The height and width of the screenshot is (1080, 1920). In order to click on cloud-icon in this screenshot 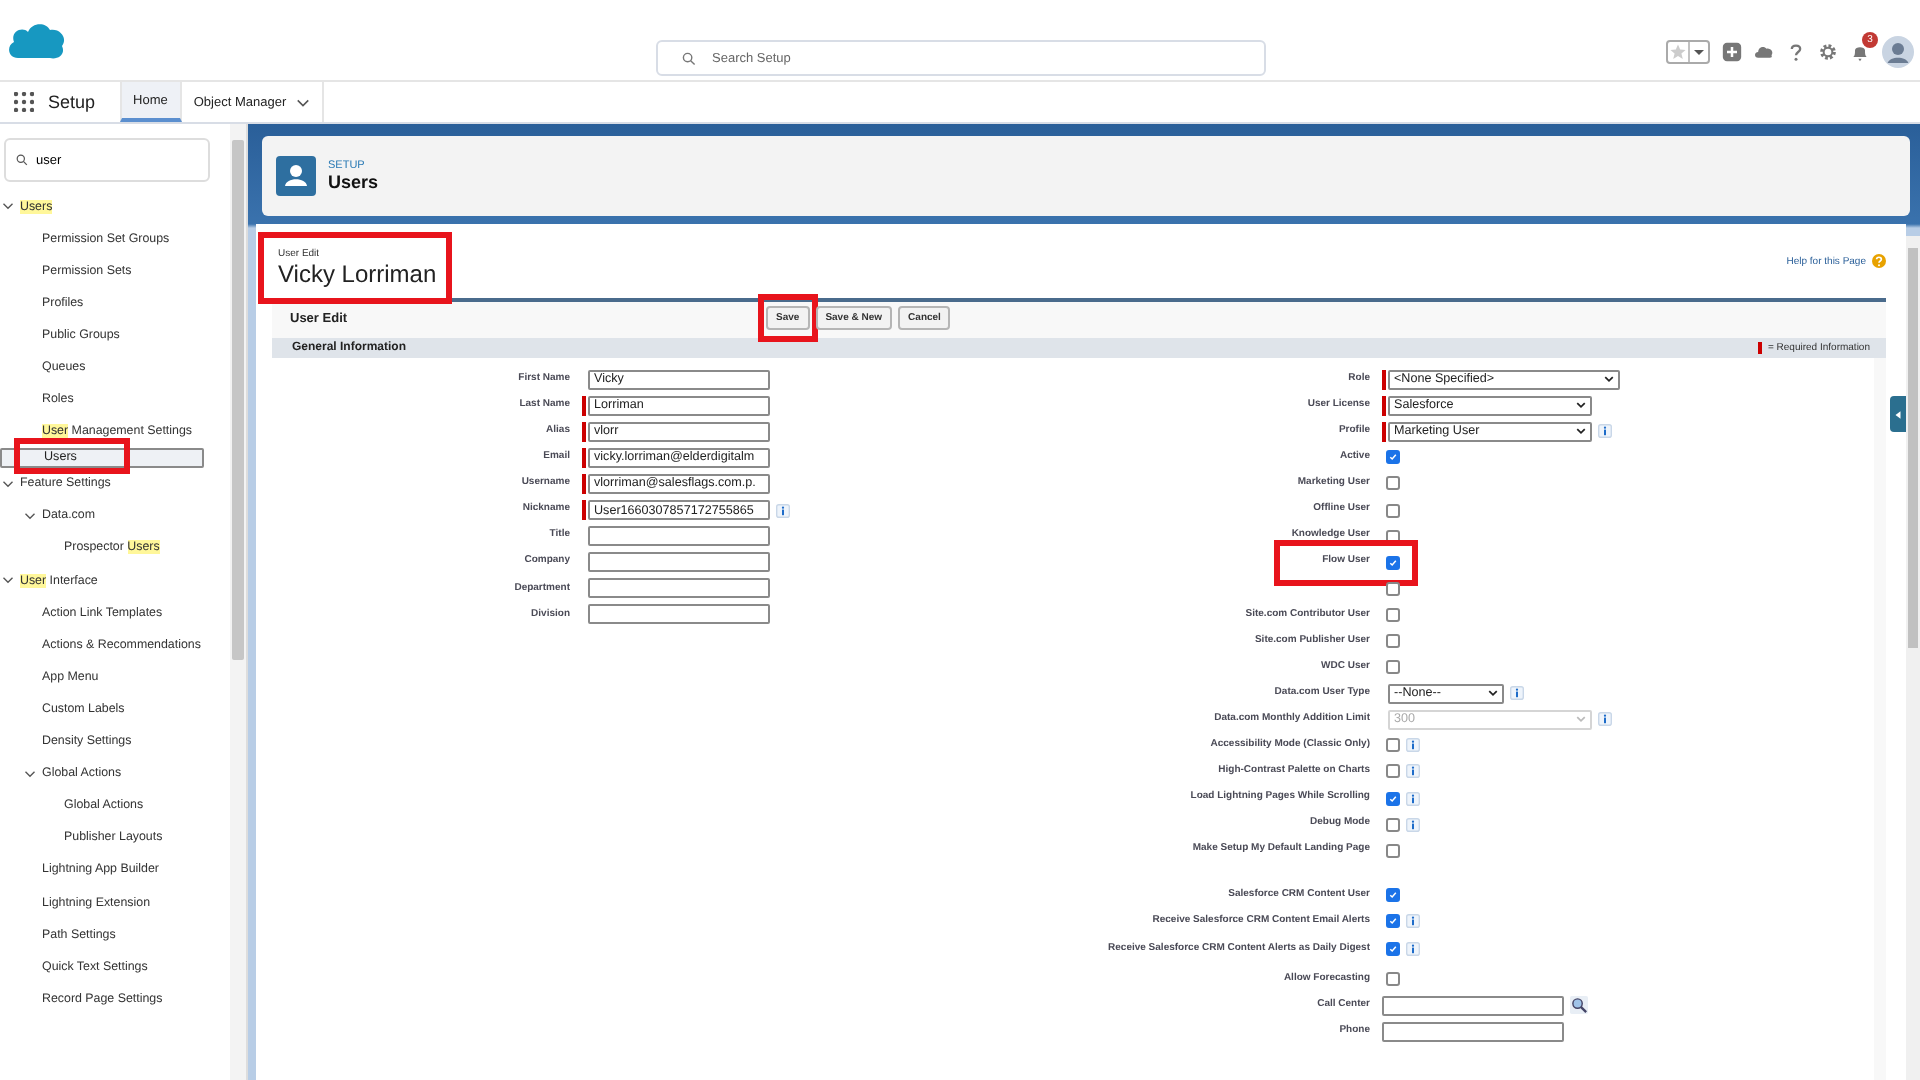, I will do `click(1764, 52)`.